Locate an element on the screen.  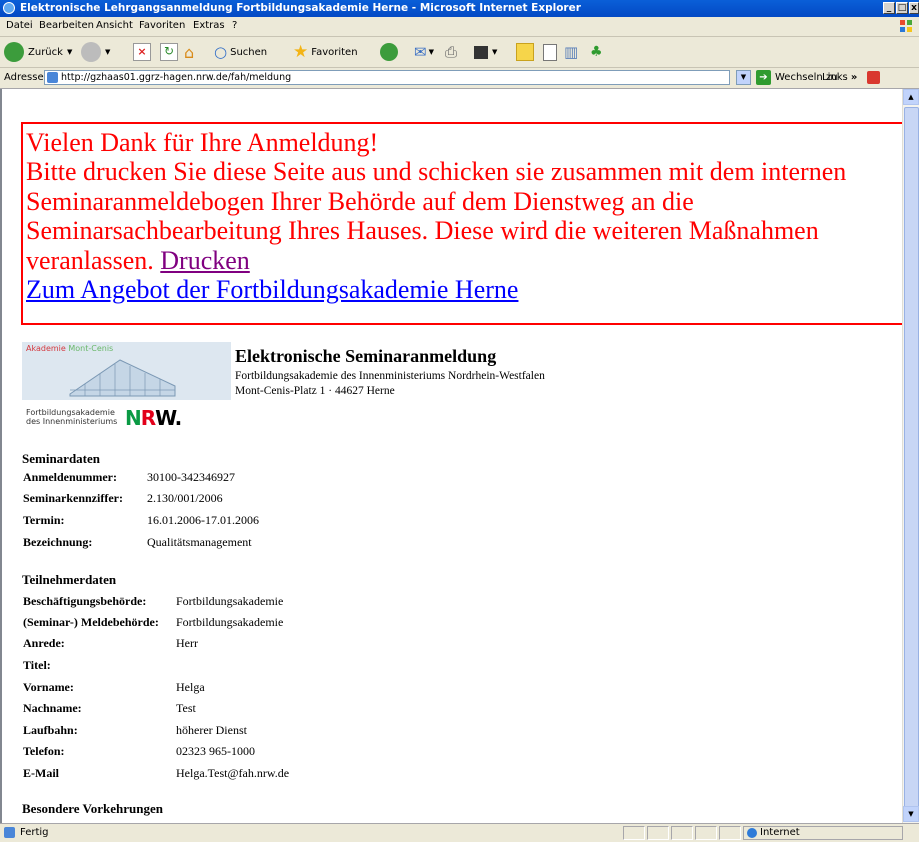
refresh-button: ↻ is located at coordinates (169, 52).